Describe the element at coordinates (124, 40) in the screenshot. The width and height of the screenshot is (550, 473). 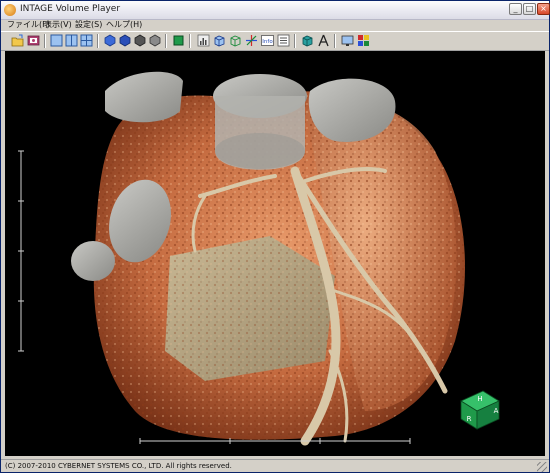
I see `render-blue-alt-icon` at that location.